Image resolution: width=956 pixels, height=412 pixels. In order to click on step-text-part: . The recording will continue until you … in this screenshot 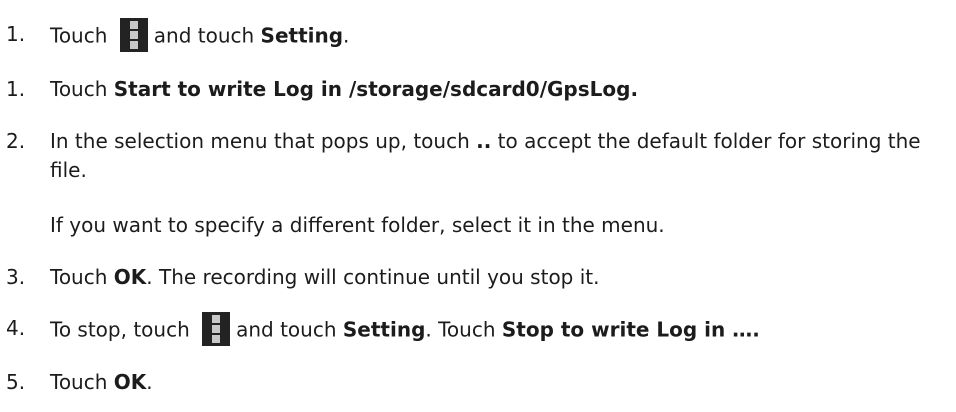, I will do `click(373, 277)`.